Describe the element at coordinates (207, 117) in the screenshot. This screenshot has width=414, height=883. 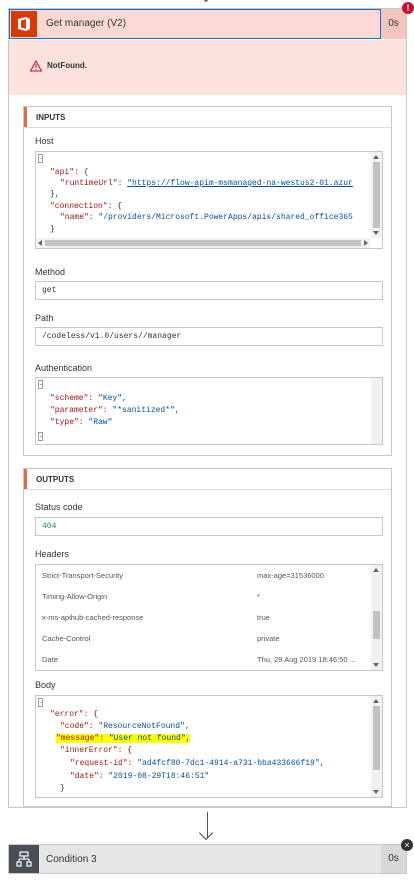
I see `inputs-heading: INPUTS` at that location.